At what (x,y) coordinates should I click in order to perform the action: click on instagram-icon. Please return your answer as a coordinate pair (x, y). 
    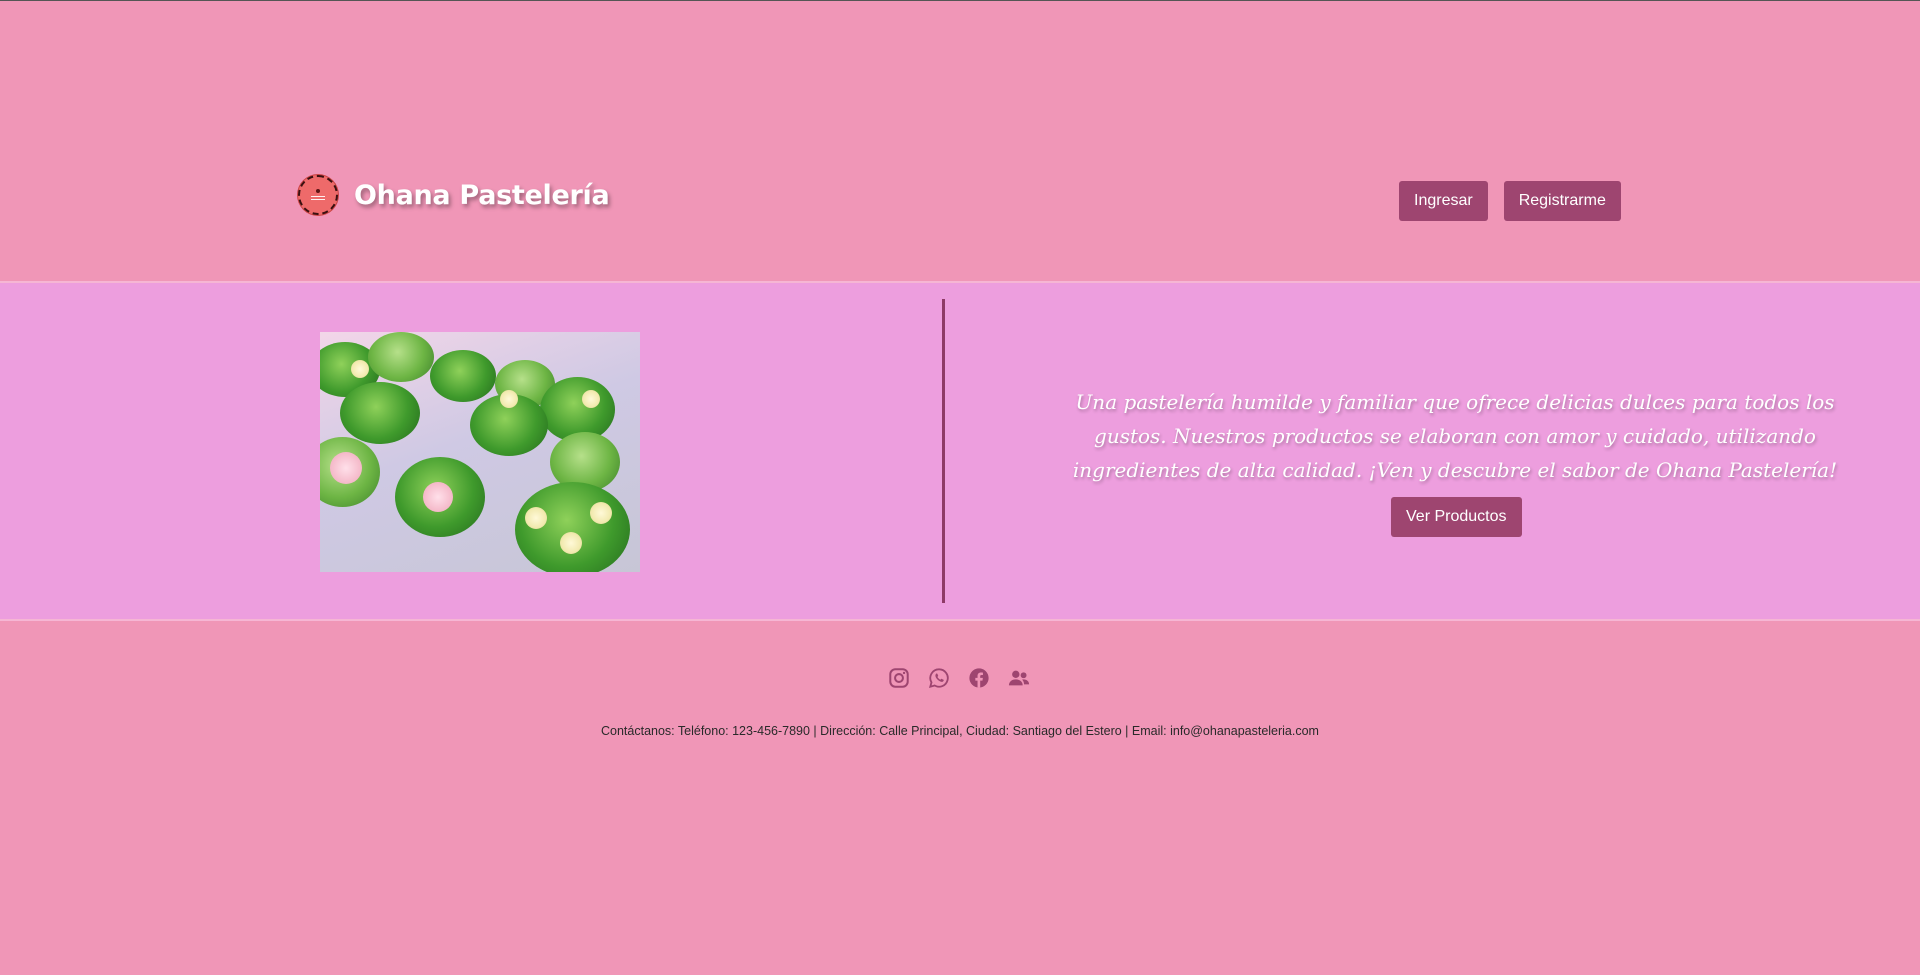
    Looking at the image, I should click on (899, 678).